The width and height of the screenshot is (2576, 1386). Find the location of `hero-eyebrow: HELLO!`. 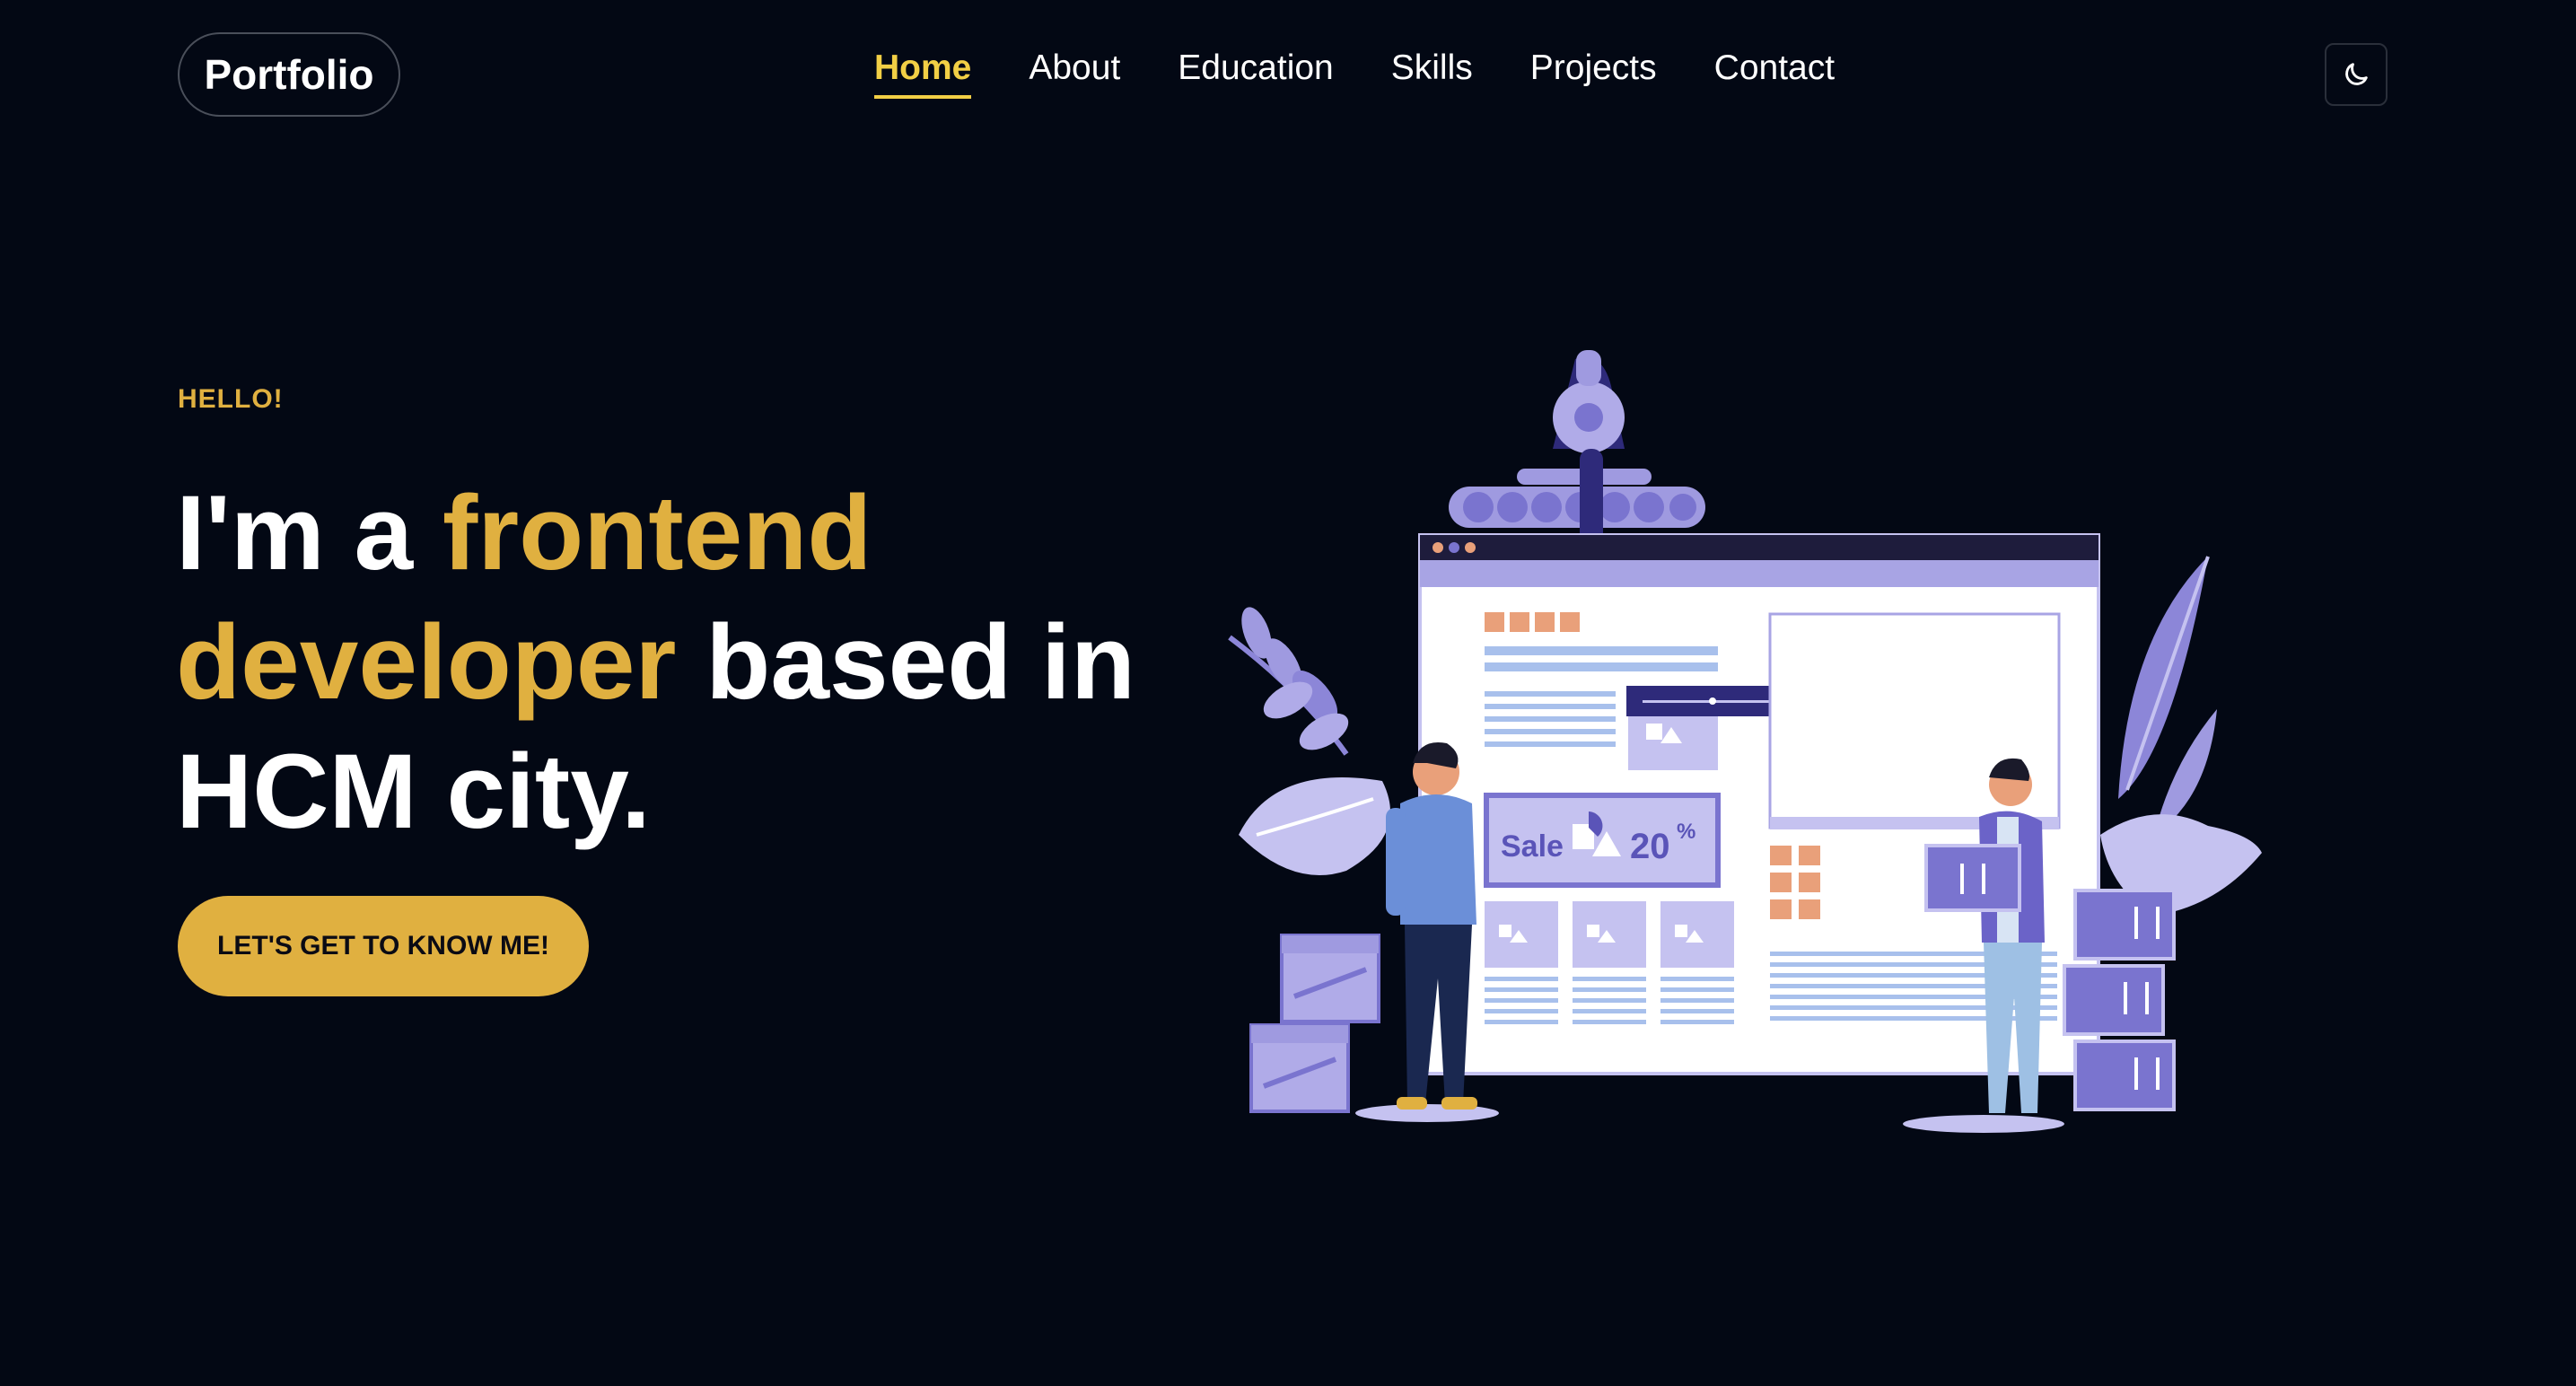

hero-eyebrow: HELLO! is located at coordinates (231, 399).